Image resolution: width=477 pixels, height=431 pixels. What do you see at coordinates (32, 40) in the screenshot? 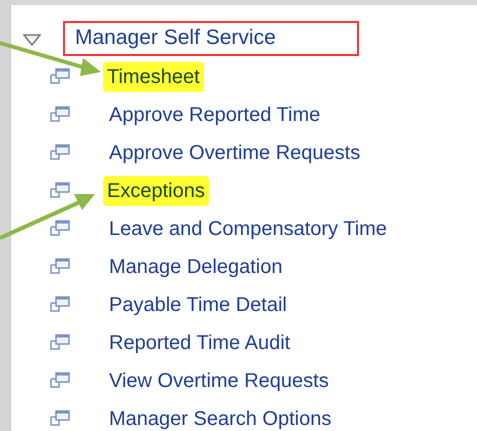
I see `collapse-triangle-icon` at bounding box center [32, 40].